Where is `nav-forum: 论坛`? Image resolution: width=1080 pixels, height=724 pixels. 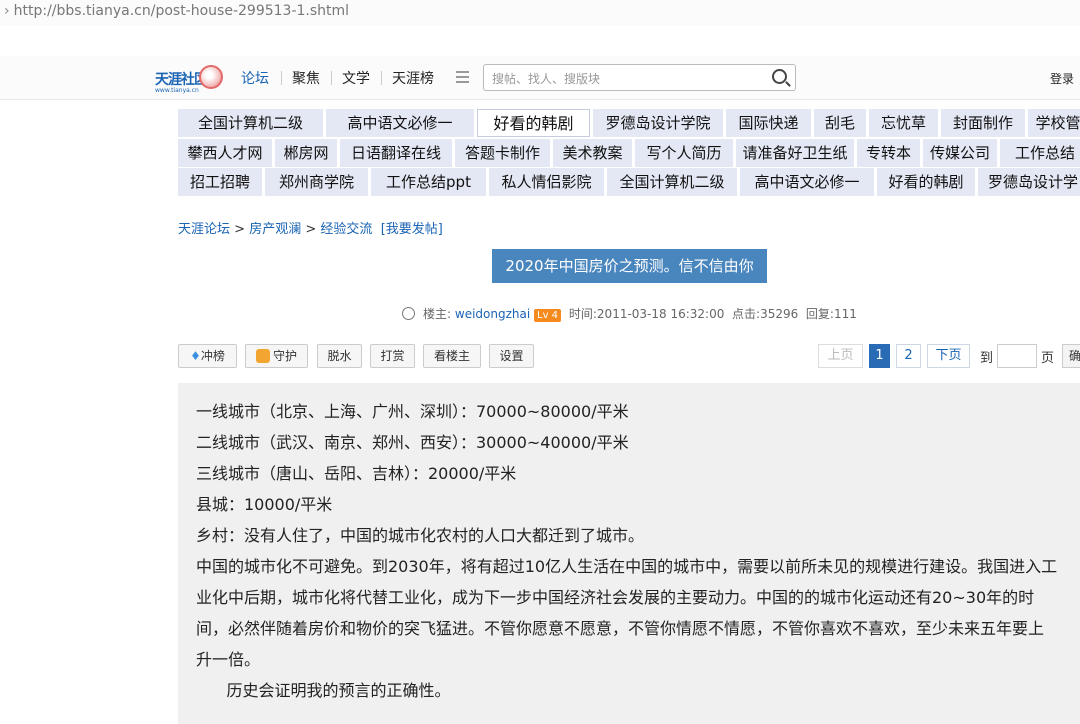 nav-forum: 论坛 is located at coordinates (255, 78).